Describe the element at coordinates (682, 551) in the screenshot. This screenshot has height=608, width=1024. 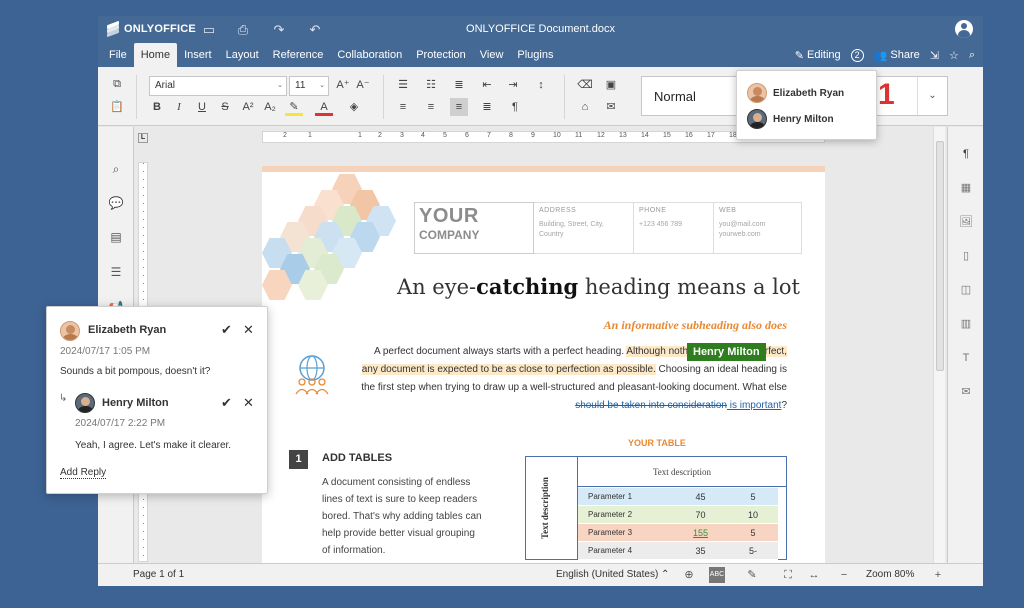
I see `table-row: Parameter 4 35 5-` at that location.